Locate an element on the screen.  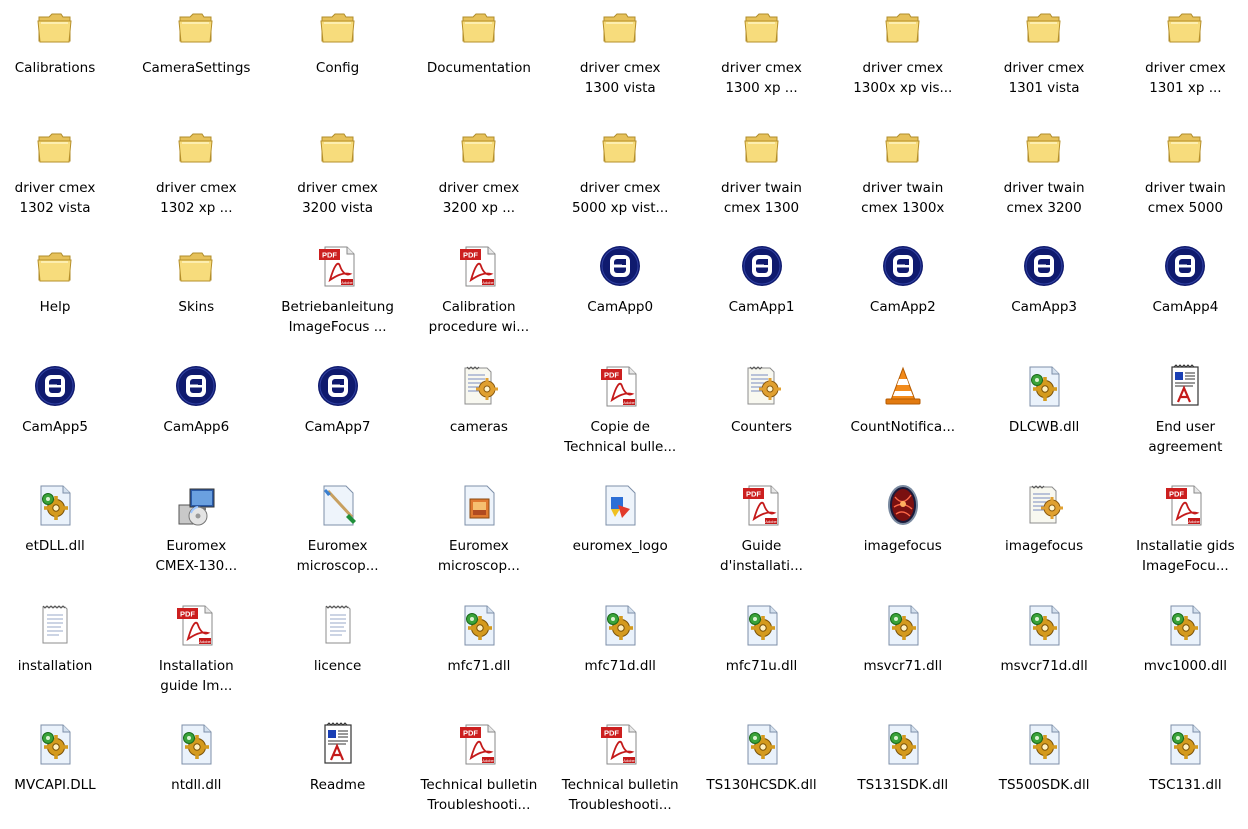
file-item: driver twain cmex 5000 is located at coordinates (1181, 176).